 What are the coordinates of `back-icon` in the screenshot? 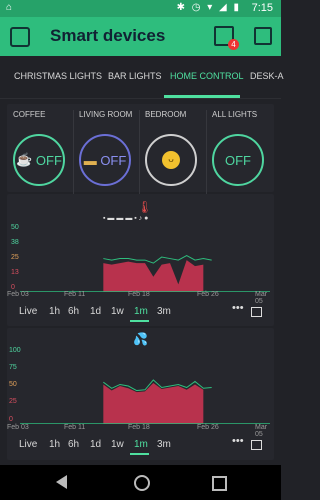 It's located at (61, 482).